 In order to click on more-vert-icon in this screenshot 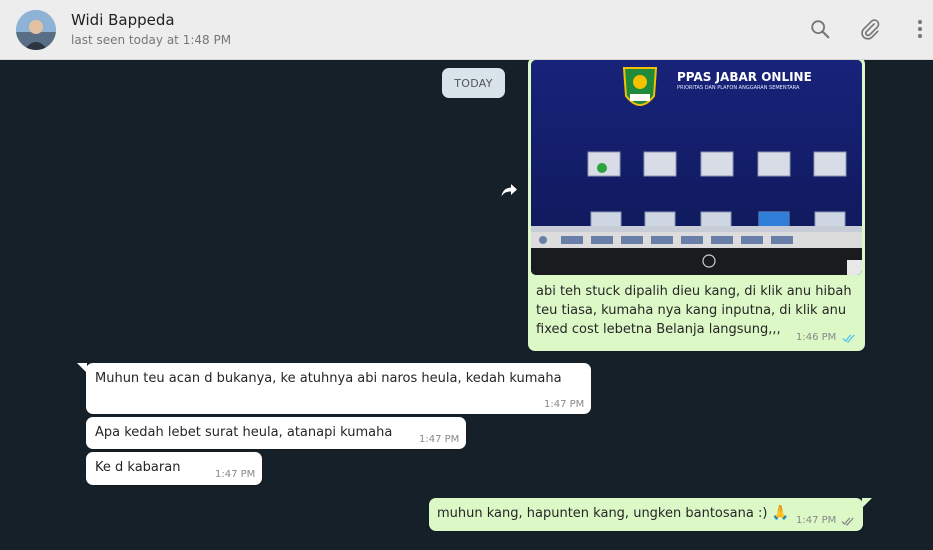, I will do `click(920, 29)`.